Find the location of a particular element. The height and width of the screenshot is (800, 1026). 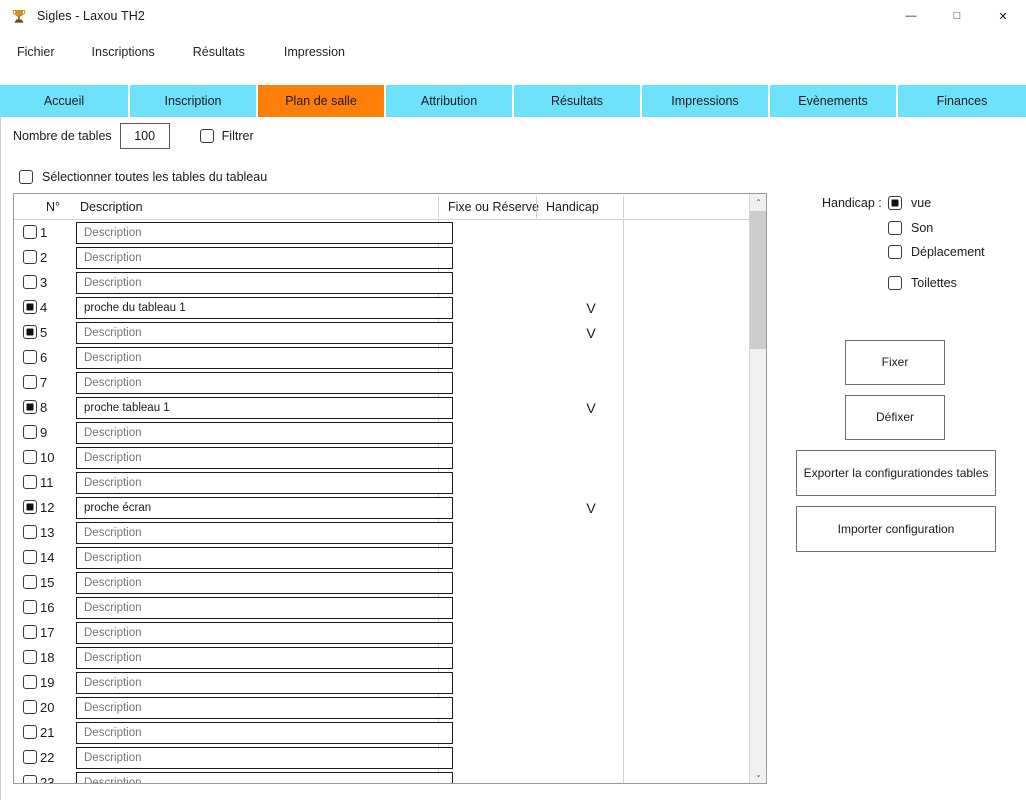

table-row: 4V is located at coordinates (382, 307).